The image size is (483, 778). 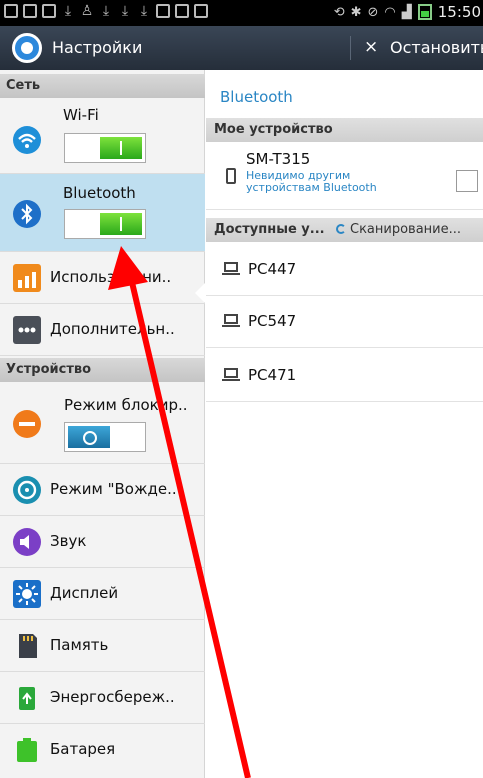 I want to click on sidebar-item-label: Дисплей, so click(x=84, y=593).